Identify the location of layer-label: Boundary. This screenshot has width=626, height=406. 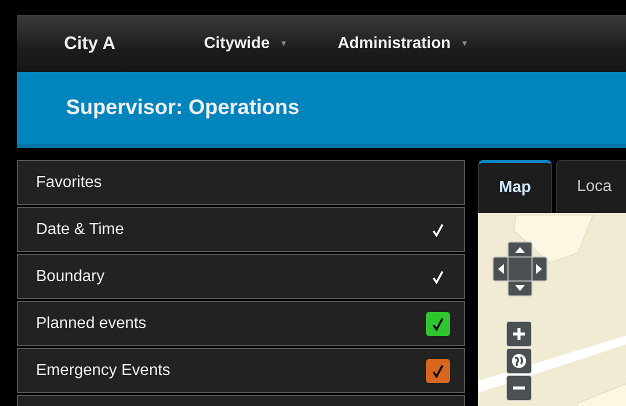
(70, 277).